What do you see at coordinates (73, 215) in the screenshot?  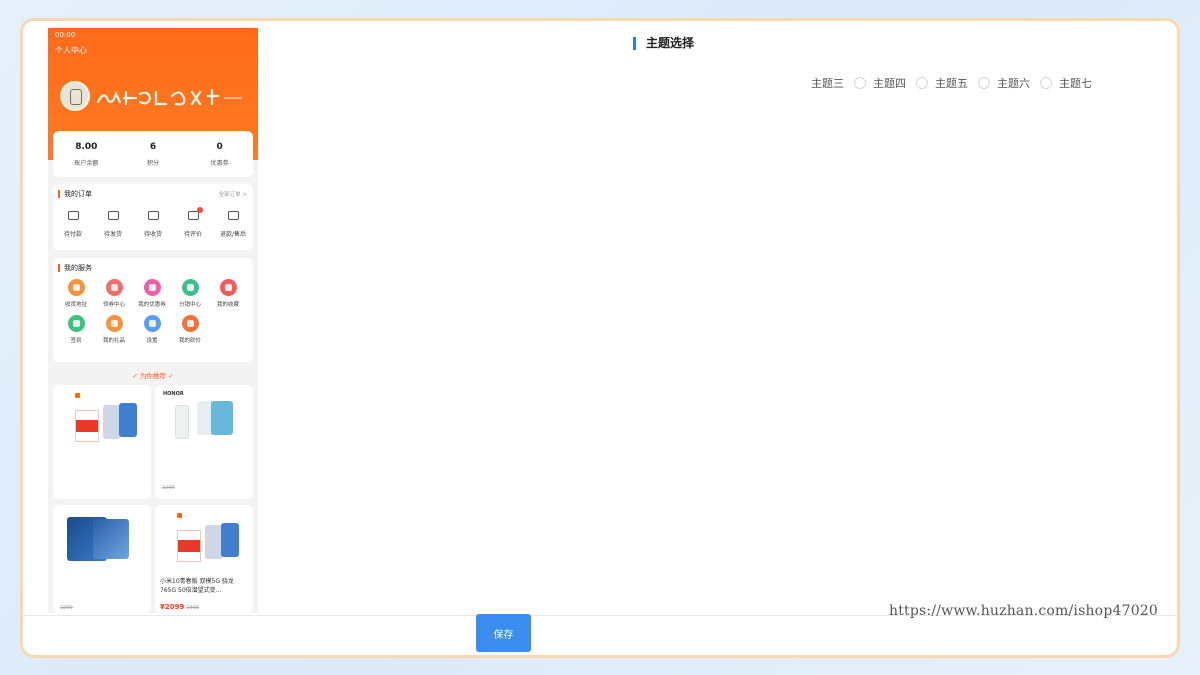 I see `wallet-icon` at bounding box center [73, 215].